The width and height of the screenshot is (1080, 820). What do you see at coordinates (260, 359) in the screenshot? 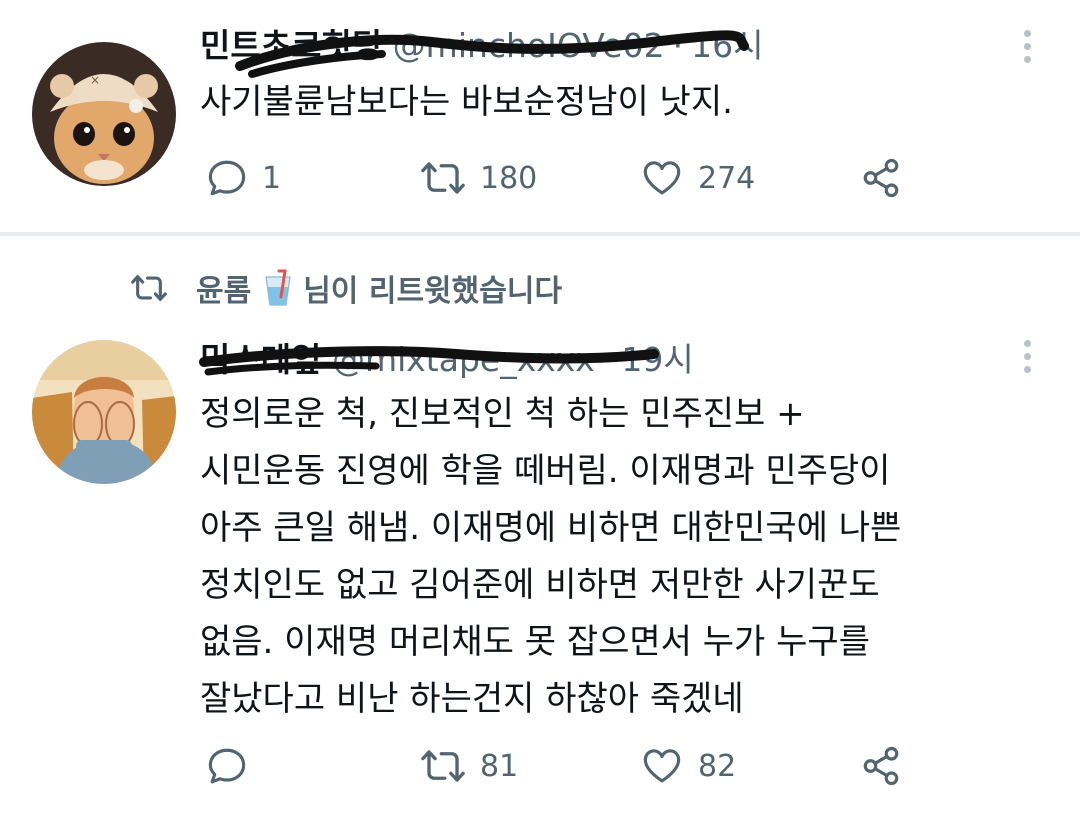
I see `display-name: 믹스테잎` at bounding box center [260, 359].